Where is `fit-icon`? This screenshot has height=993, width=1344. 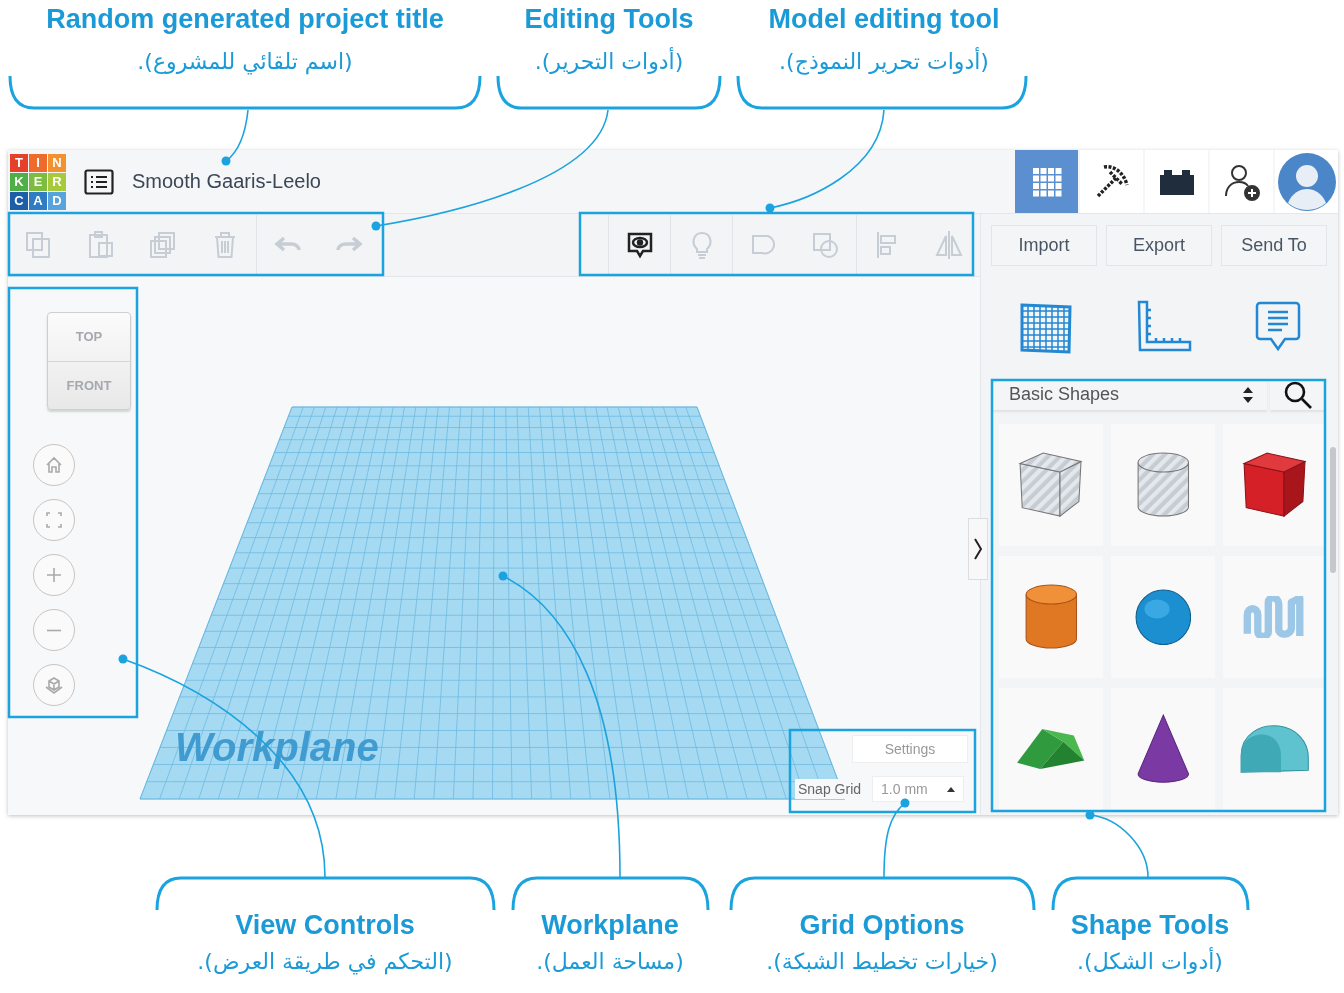 fit-icon is located at coordinates (54, 520).